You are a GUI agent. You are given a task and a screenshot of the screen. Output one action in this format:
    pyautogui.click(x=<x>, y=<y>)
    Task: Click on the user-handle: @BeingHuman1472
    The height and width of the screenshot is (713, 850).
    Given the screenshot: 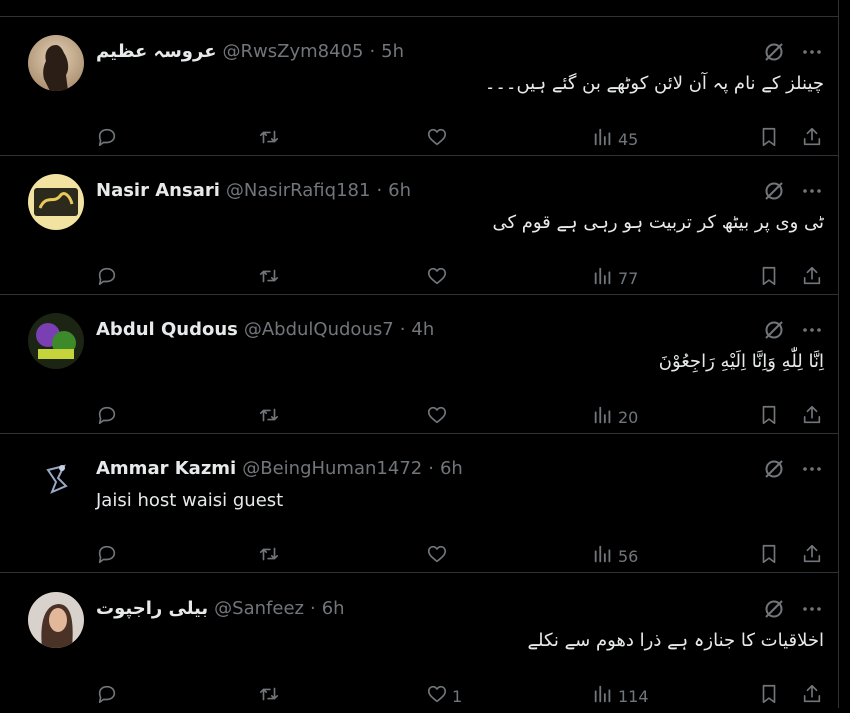 What is the action you would take?
    pyautogui.click(x=332, y=468)
    